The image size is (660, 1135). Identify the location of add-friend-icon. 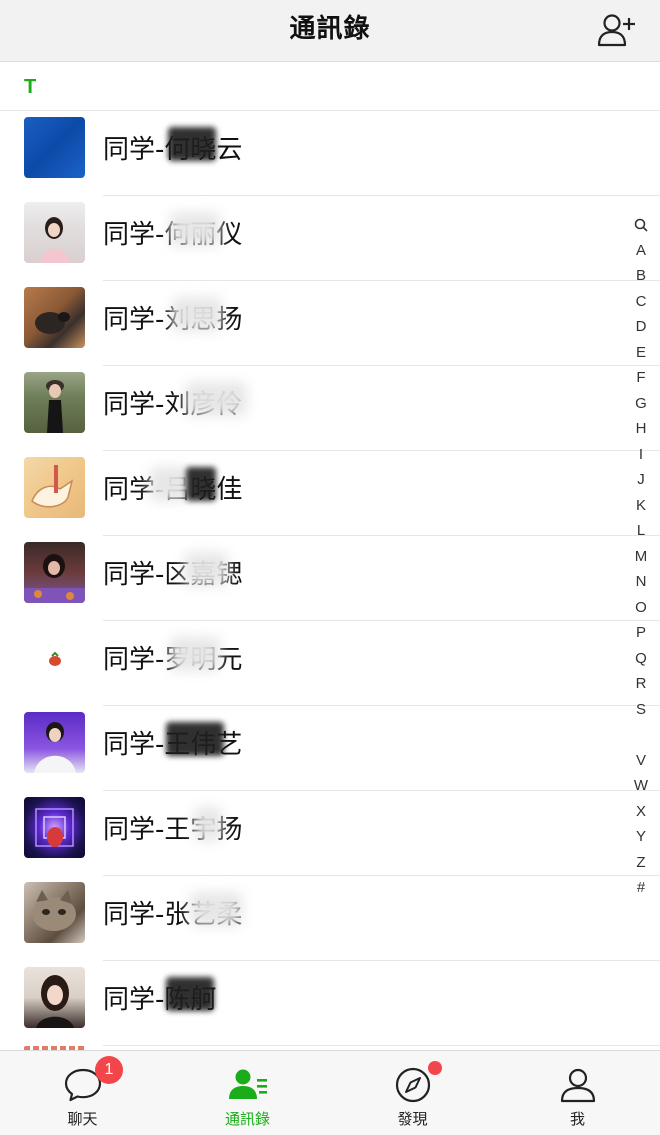
(616, 30).